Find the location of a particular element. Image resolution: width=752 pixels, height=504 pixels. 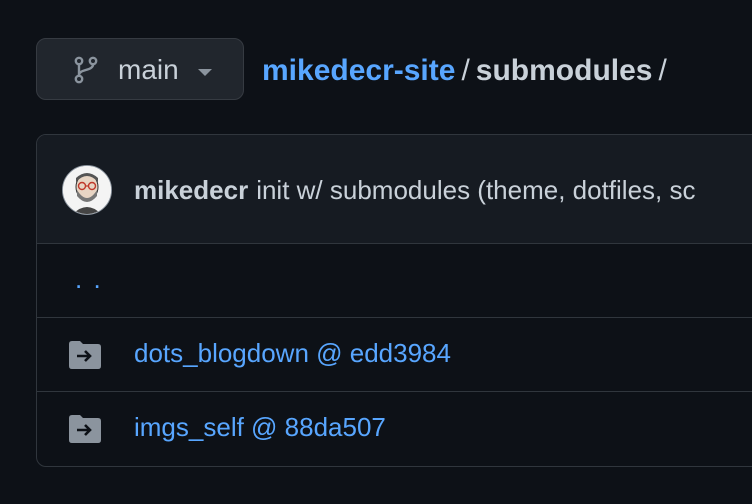

parent-directory-link: . . is located at coordinates (89, 279).